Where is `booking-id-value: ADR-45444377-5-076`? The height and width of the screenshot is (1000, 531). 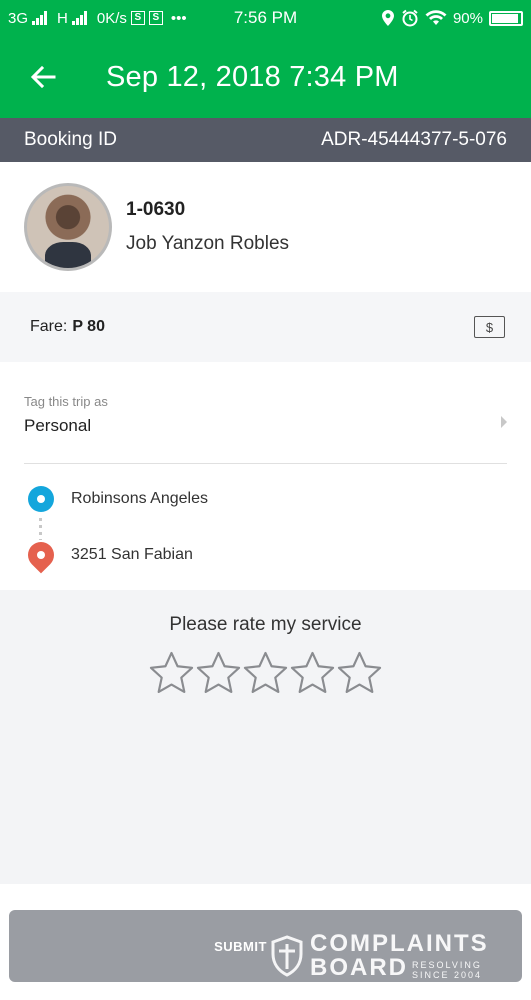 booking-id-value: ADR-45444377-5-076 is located at coordinates (414, 139).